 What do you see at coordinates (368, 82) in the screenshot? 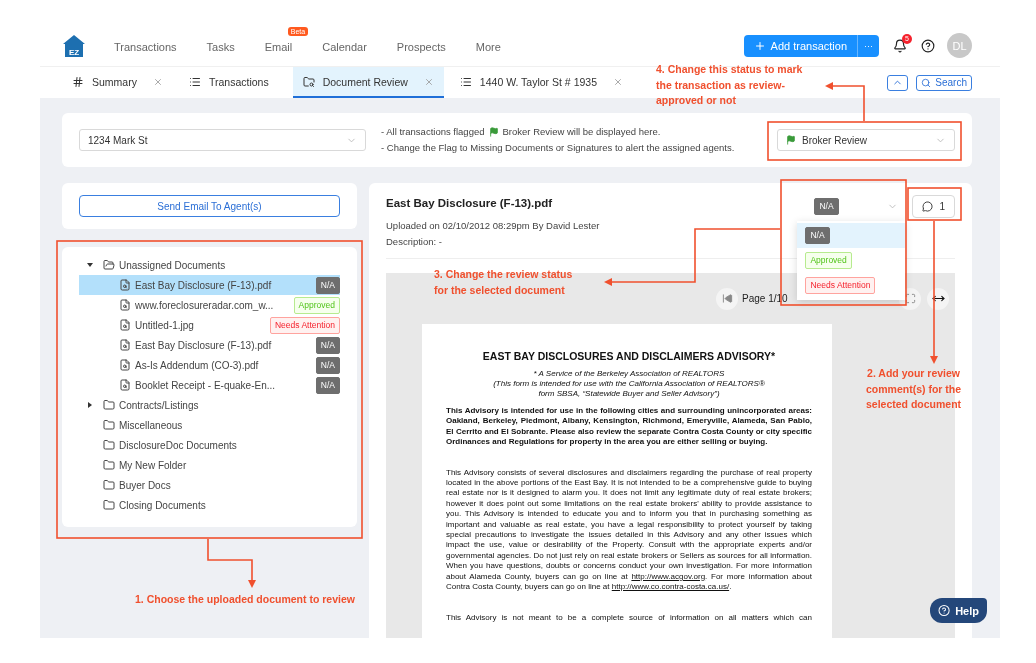
I see `tab: Document Review` at bounding box center [368, 82].